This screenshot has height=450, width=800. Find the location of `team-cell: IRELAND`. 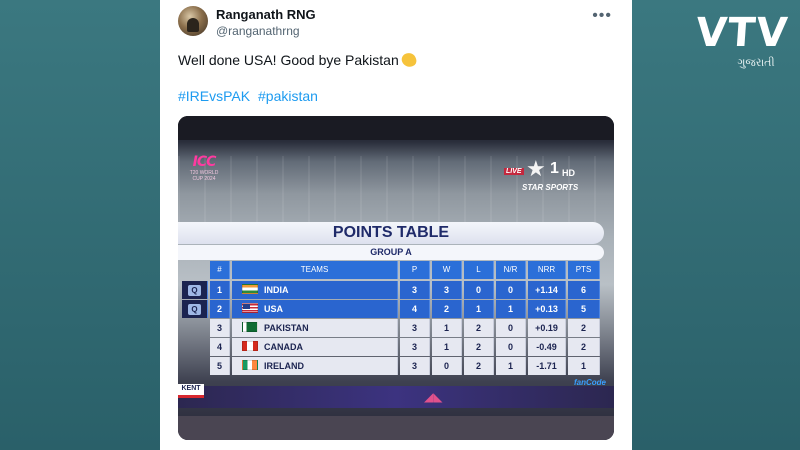

team-cell: IRELAND is located at coordinates (315, 366).